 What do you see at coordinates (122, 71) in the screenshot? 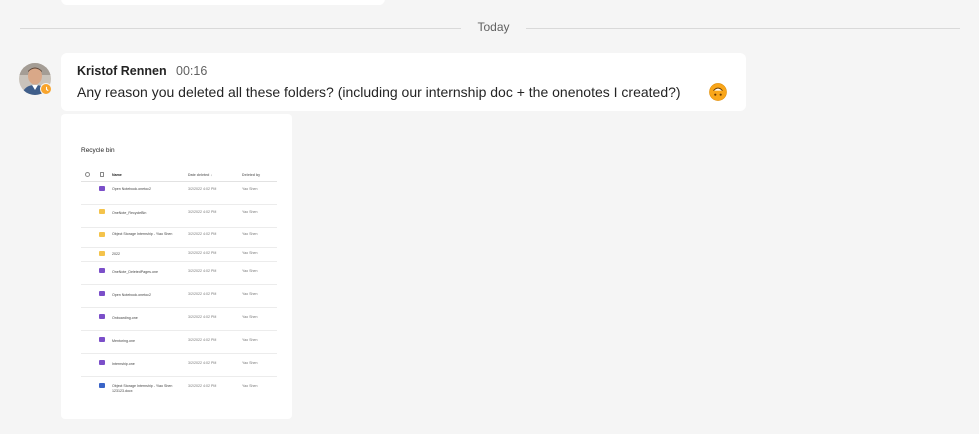
I see `message-author: Kristof Rennen` at bounding box center [122, 71].